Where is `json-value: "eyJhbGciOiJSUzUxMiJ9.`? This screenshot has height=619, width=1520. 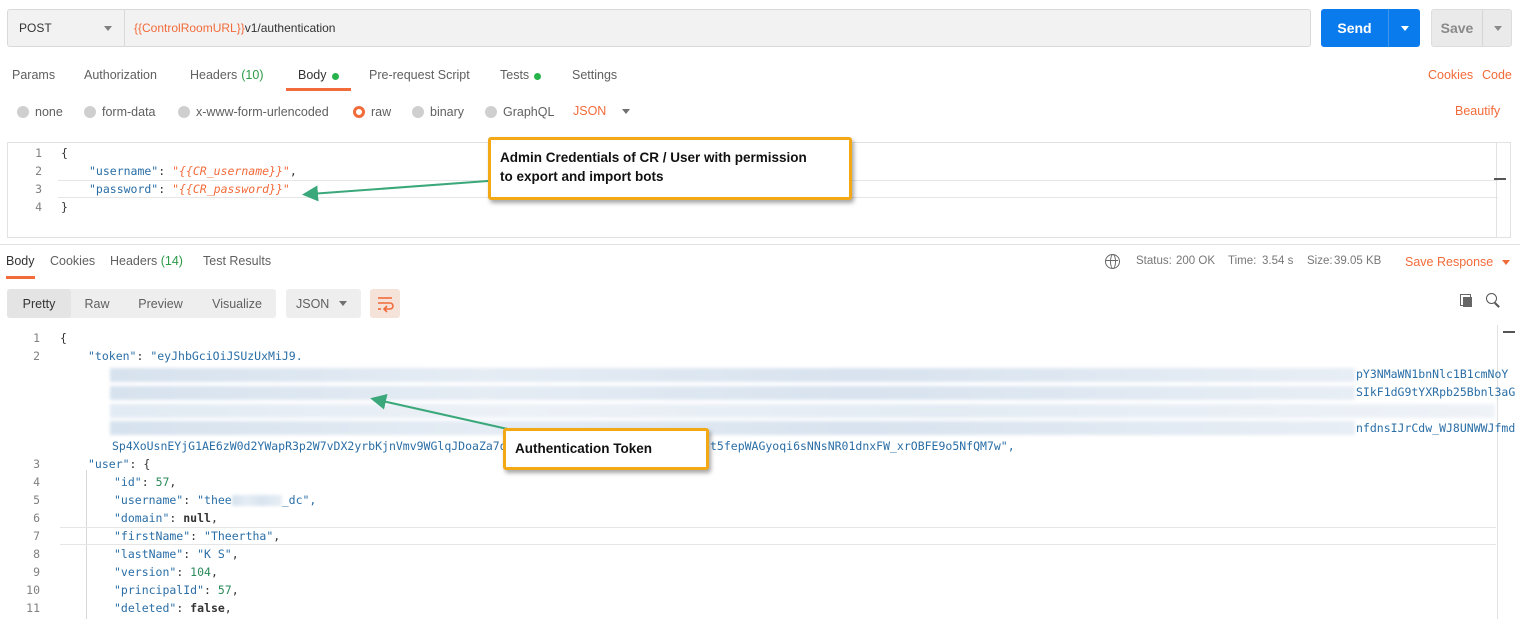 json-value: "eyJhbGciOiJSUzUxMiJ9. is located at coordinates (226, 356).